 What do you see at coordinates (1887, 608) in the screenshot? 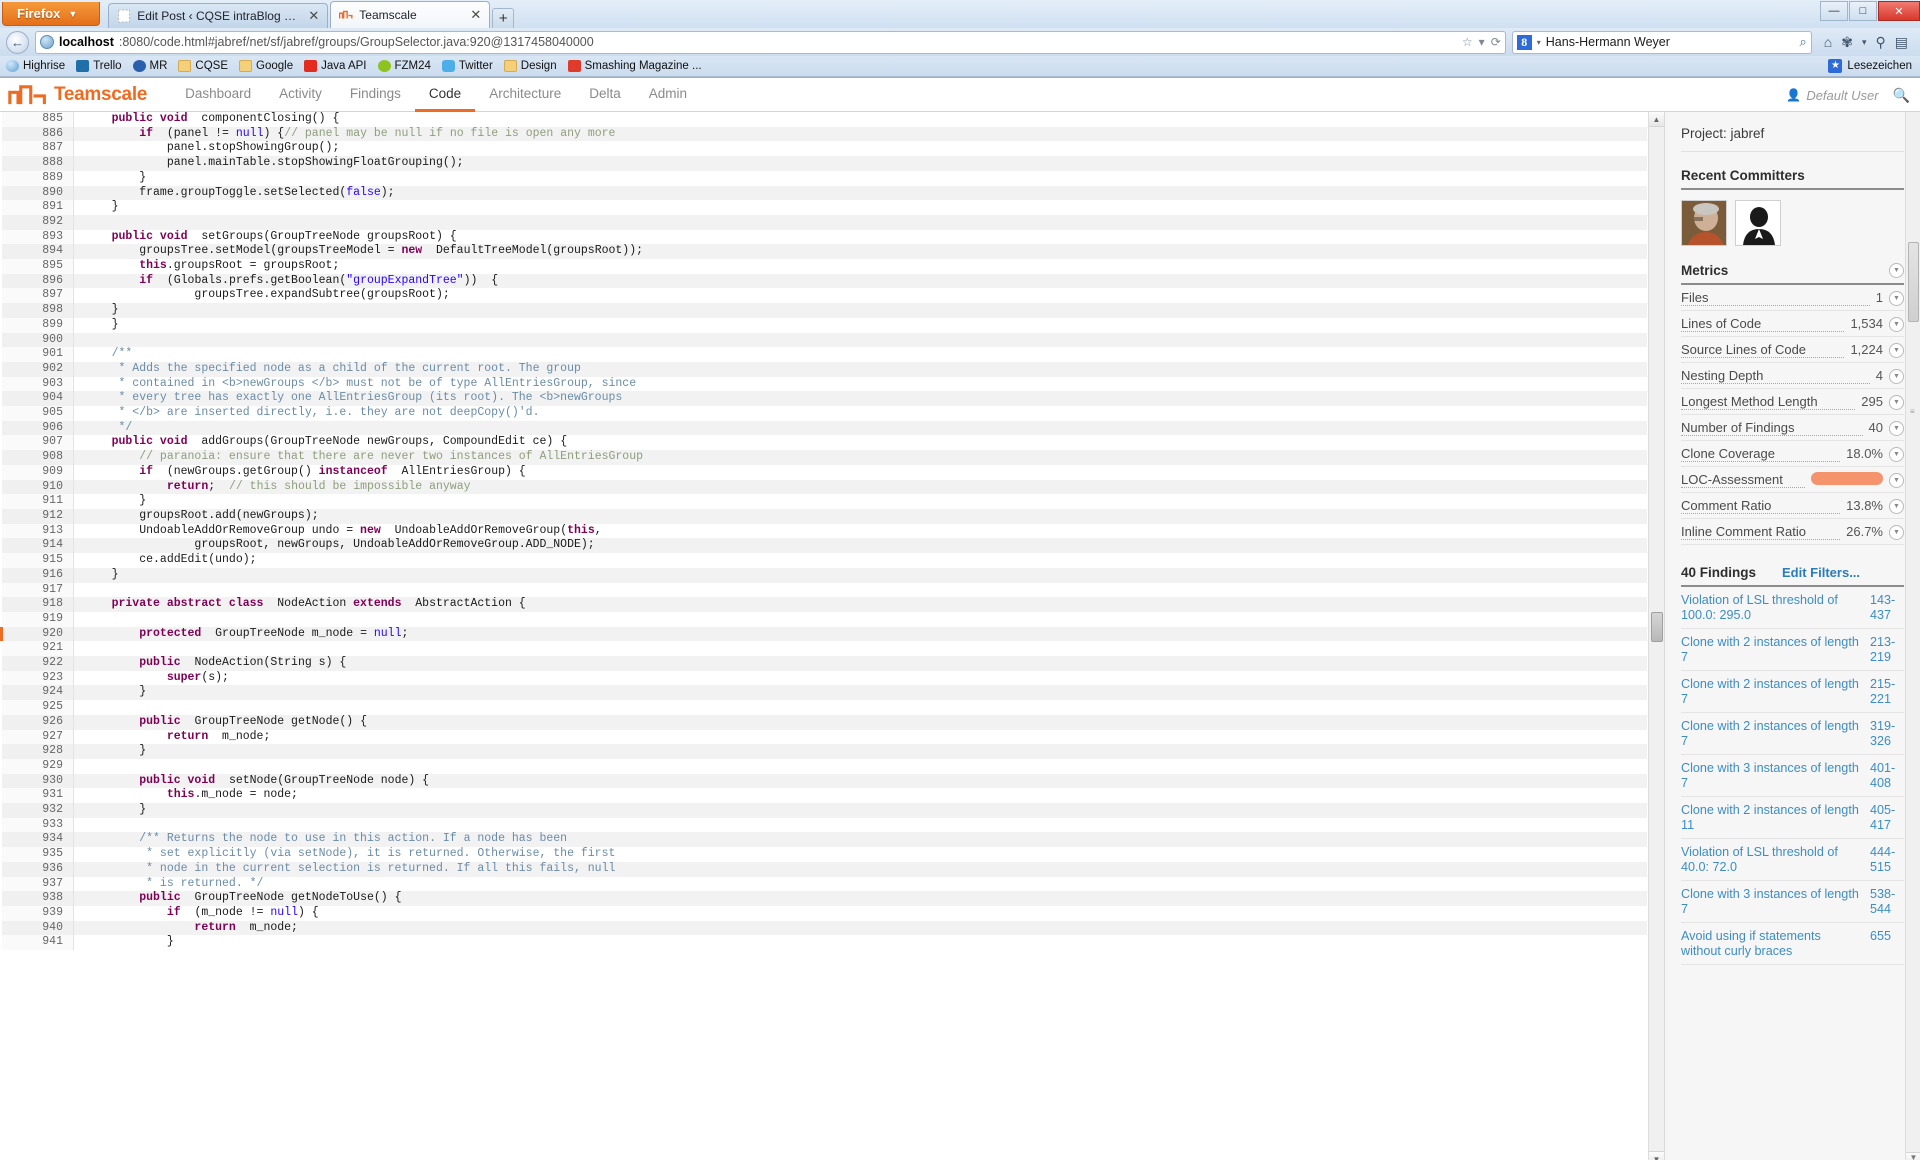
I see `finding-line-range: 143-437` at bounding box center [1887, 608].